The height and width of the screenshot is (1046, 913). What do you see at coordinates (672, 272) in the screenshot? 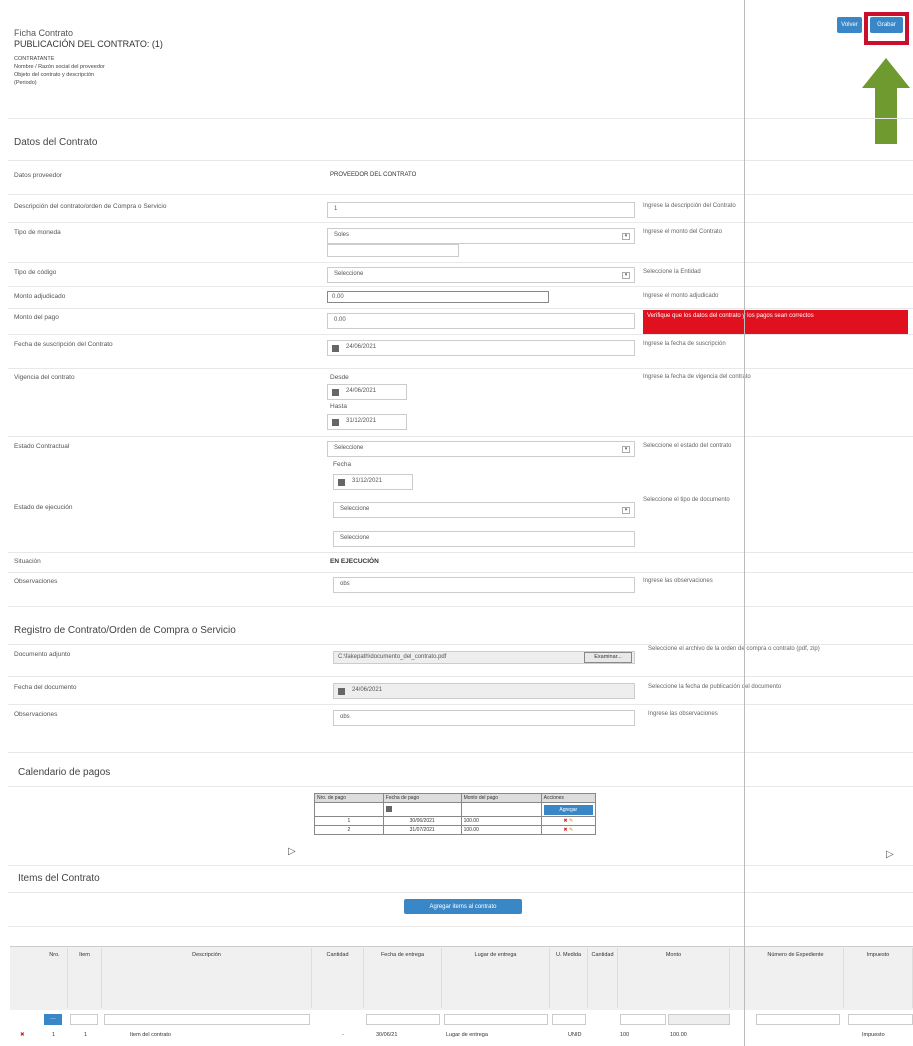
I see `codigo-help: Seleccione la Entidad` at bounding box center [672, 272].